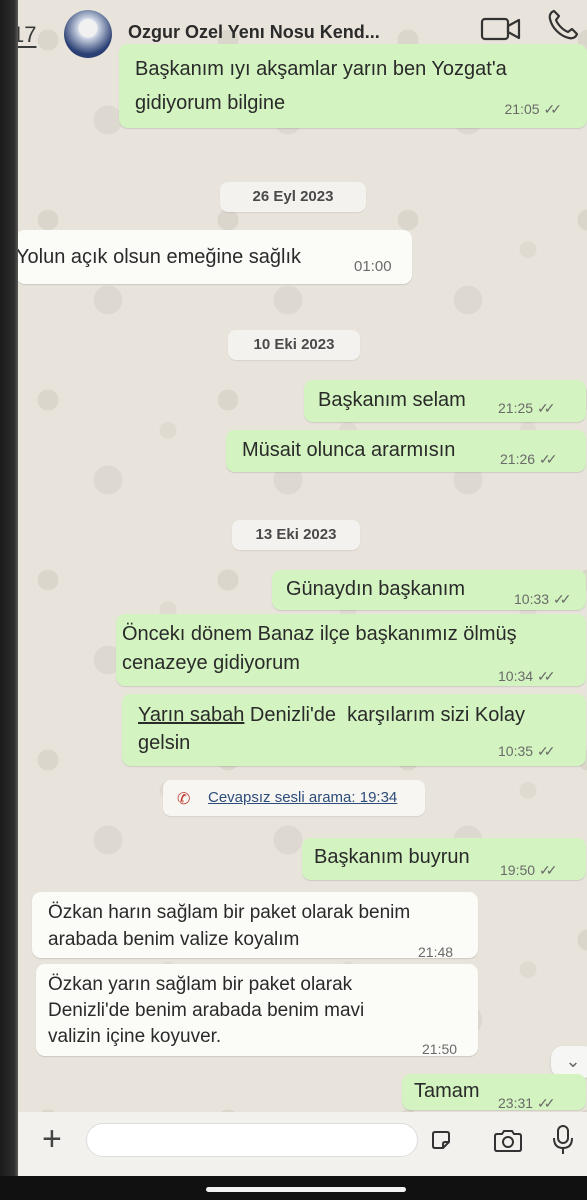 This screenshot has width=587, height=1200. I want to click on message-text: gidiyorum bilgine, so click(210, 103).